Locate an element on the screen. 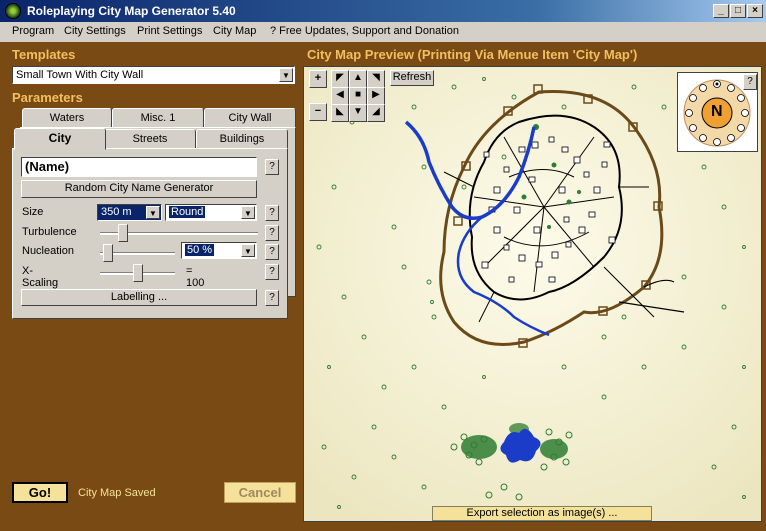 Image resolution: width=766 pixels, height=531 pixels. shape-select: Round ▼ is located at coordinates (211, 212).